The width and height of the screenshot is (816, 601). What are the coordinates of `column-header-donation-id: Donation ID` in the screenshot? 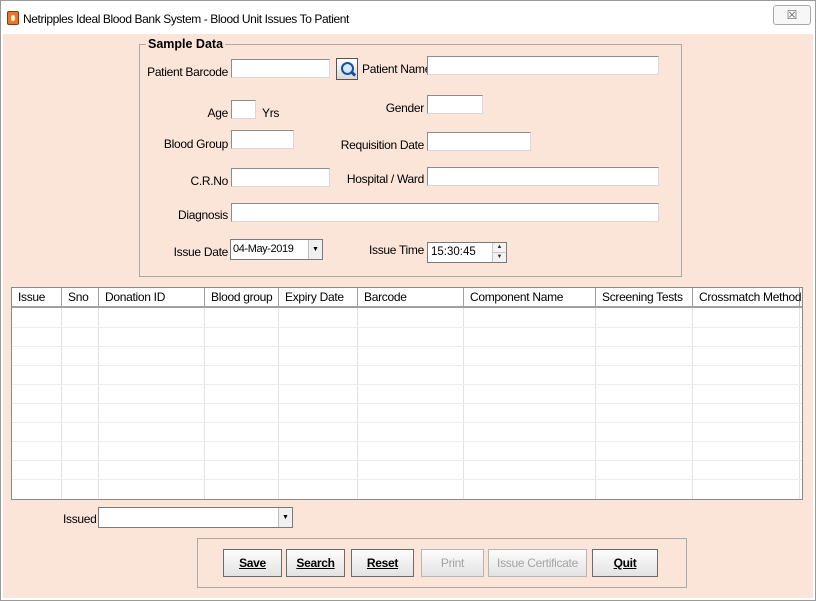 It's located at (152, 297).